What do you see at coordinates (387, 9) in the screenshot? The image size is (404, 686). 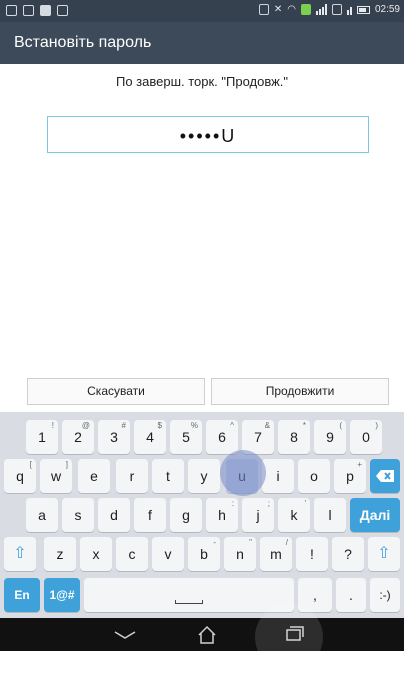 I see `status-time: 02:59` at bounding box center [387, 9].